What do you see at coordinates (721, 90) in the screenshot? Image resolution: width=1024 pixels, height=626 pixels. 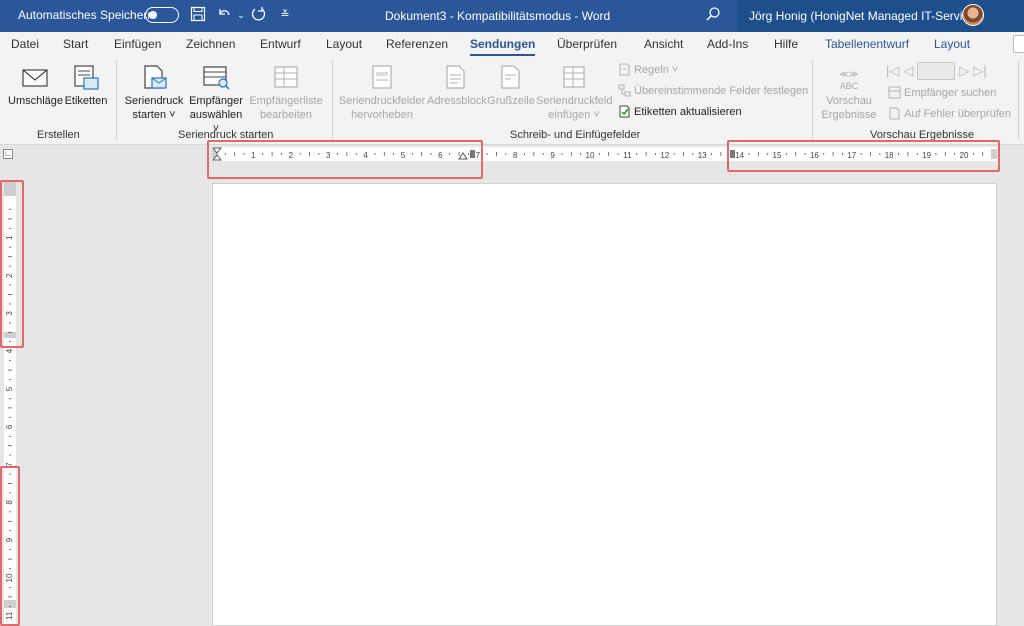 I see `felder-festlegen-label: Übereinstimmende Felder festlegen` at bounding box center [721, 90].